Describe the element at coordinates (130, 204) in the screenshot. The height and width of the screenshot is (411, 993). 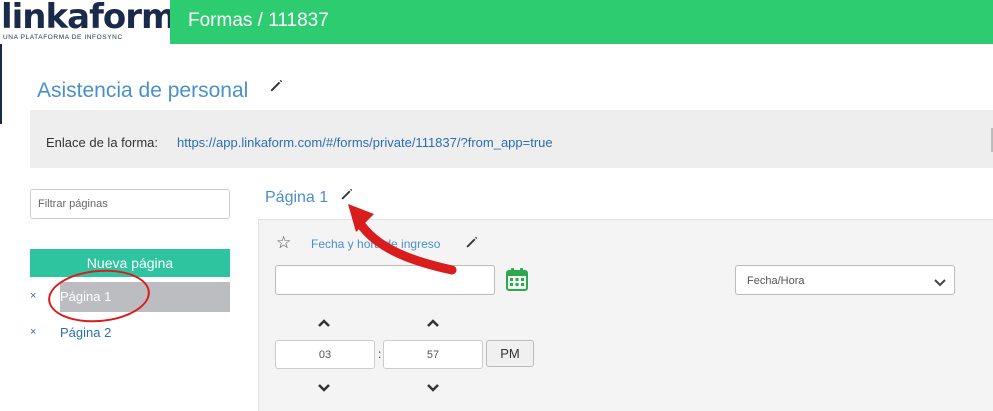
I see `filter-pages-input` at that location.